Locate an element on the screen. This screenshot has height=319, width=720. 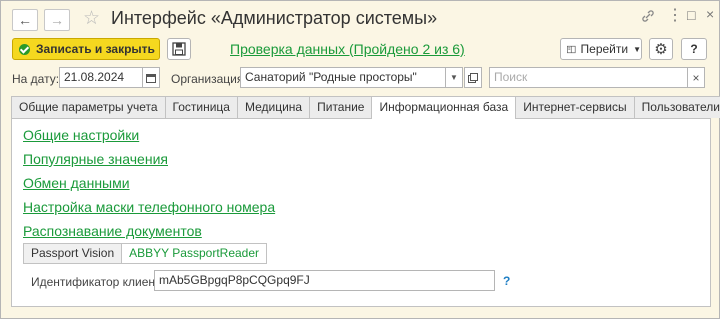
link-icon is located at coordinates (648, 17).